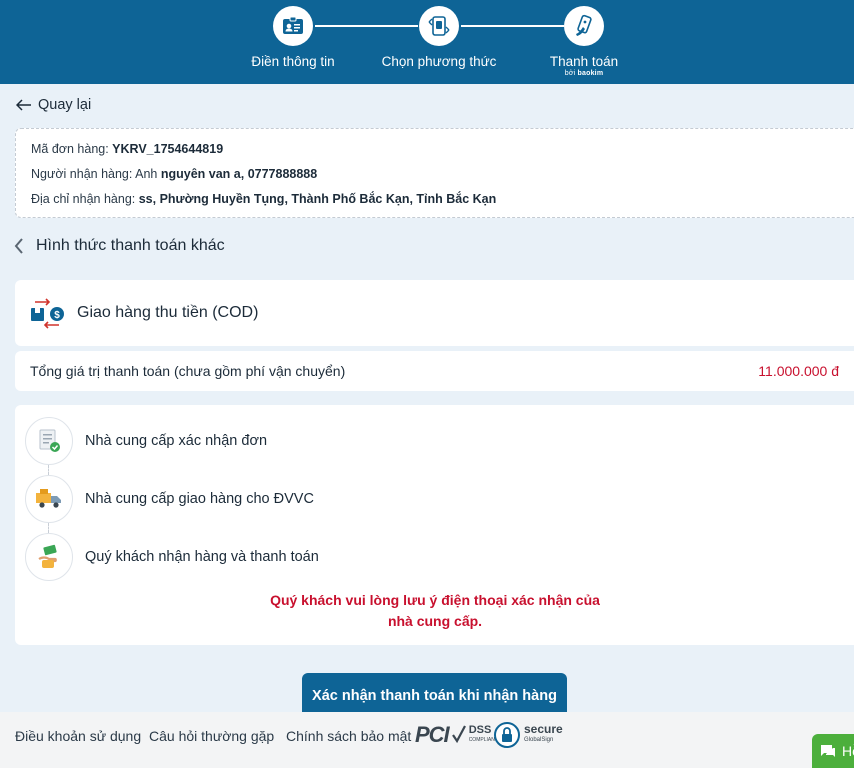  Describe the element at coordinates (199, 499) in the screenshot. I see `process-step-label: Nhà cung cấp giao hàng cho ĐVVC` at that location.